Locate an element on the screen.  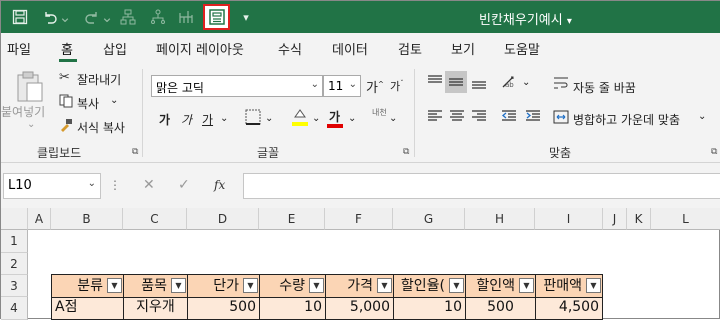
paste-button: 붙여넣기 is located at coordinates (23, 111).